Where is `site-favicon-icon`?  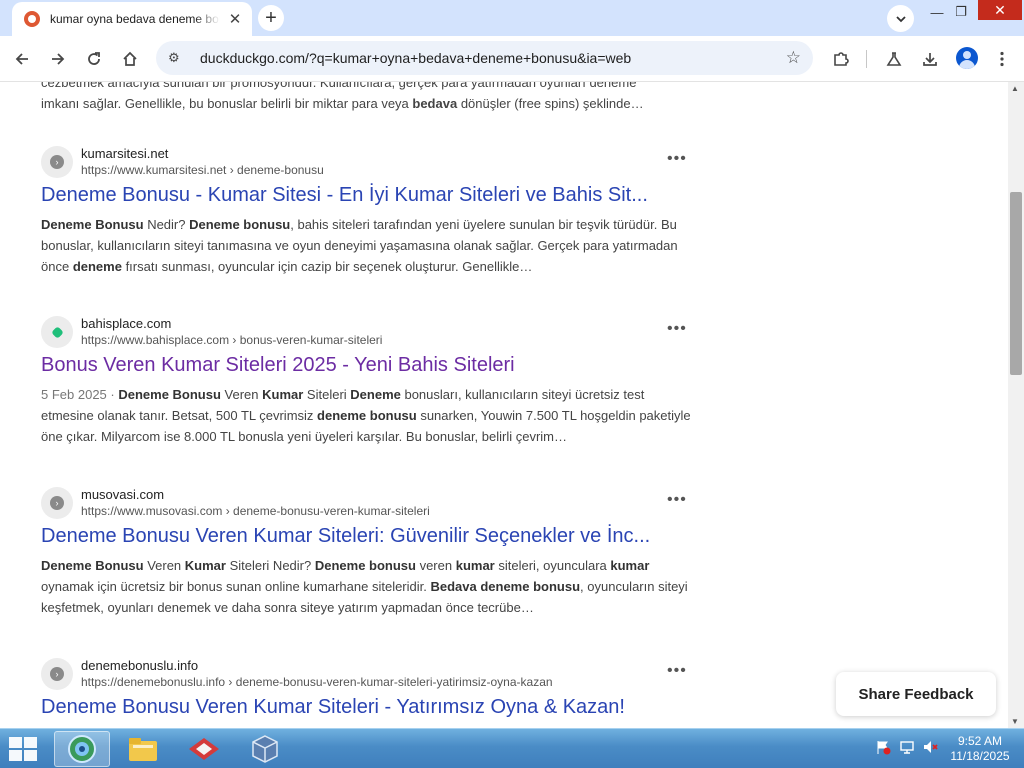
site-favicon-icon is located at coordinates (57, 332).